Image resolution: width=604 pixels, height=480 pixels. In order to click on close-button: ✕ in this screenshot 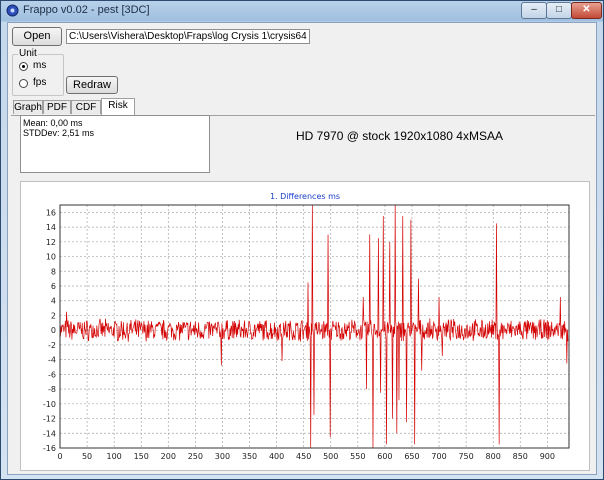, I will do `click(586, 10)`.